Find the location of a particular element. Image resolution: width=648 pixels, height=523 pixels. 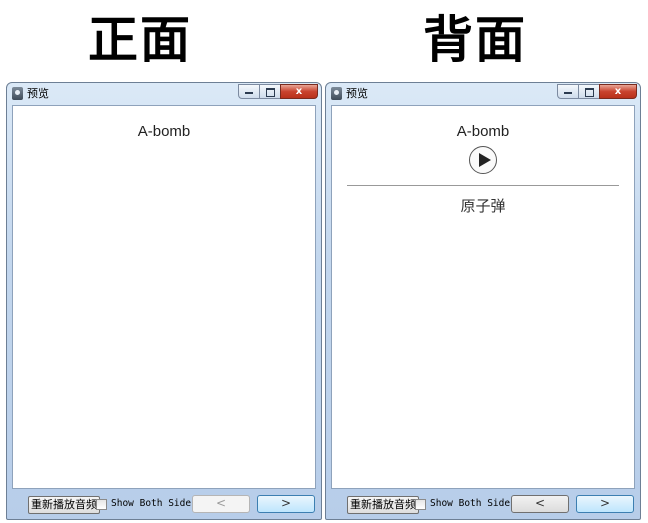

front-heading: 正面 is located at coordinates (140, 39).